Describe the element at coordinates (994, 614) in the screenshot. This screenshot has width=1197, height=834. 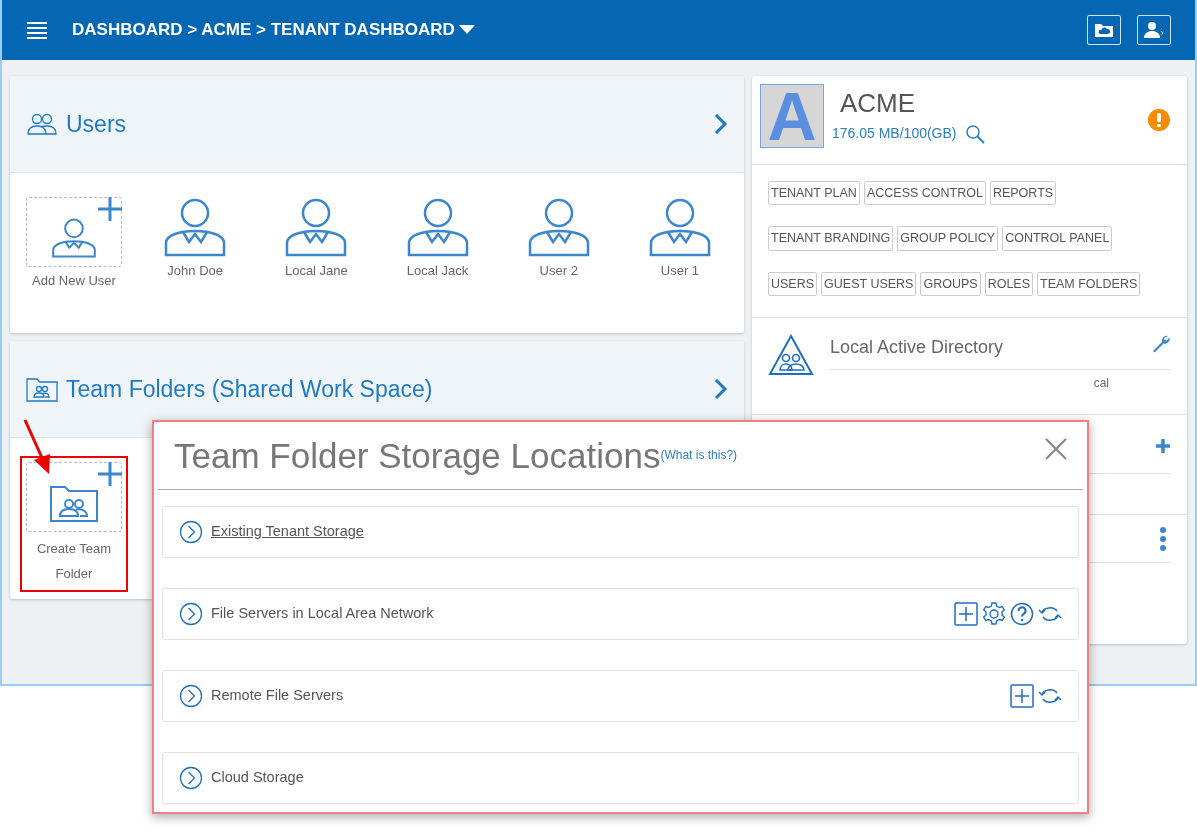
I see `settings-icon` at that location.